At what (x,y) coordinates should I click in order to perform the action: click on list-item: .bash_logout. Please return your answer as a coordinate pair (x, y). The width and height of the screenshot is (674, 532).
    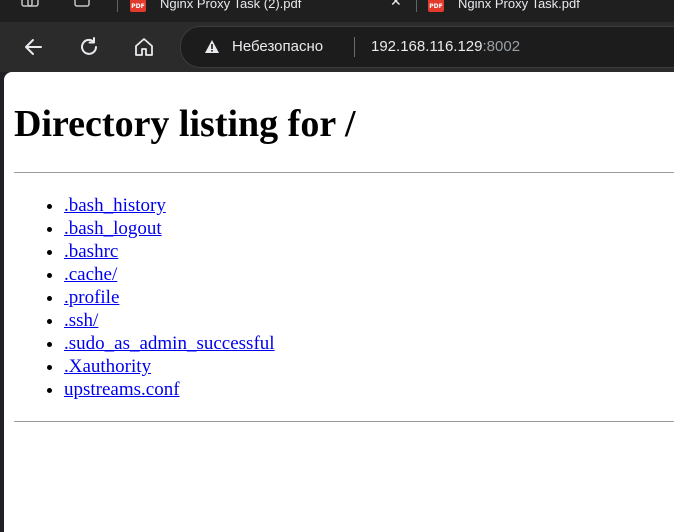
    Looking at the image, I should click on (169, 228).